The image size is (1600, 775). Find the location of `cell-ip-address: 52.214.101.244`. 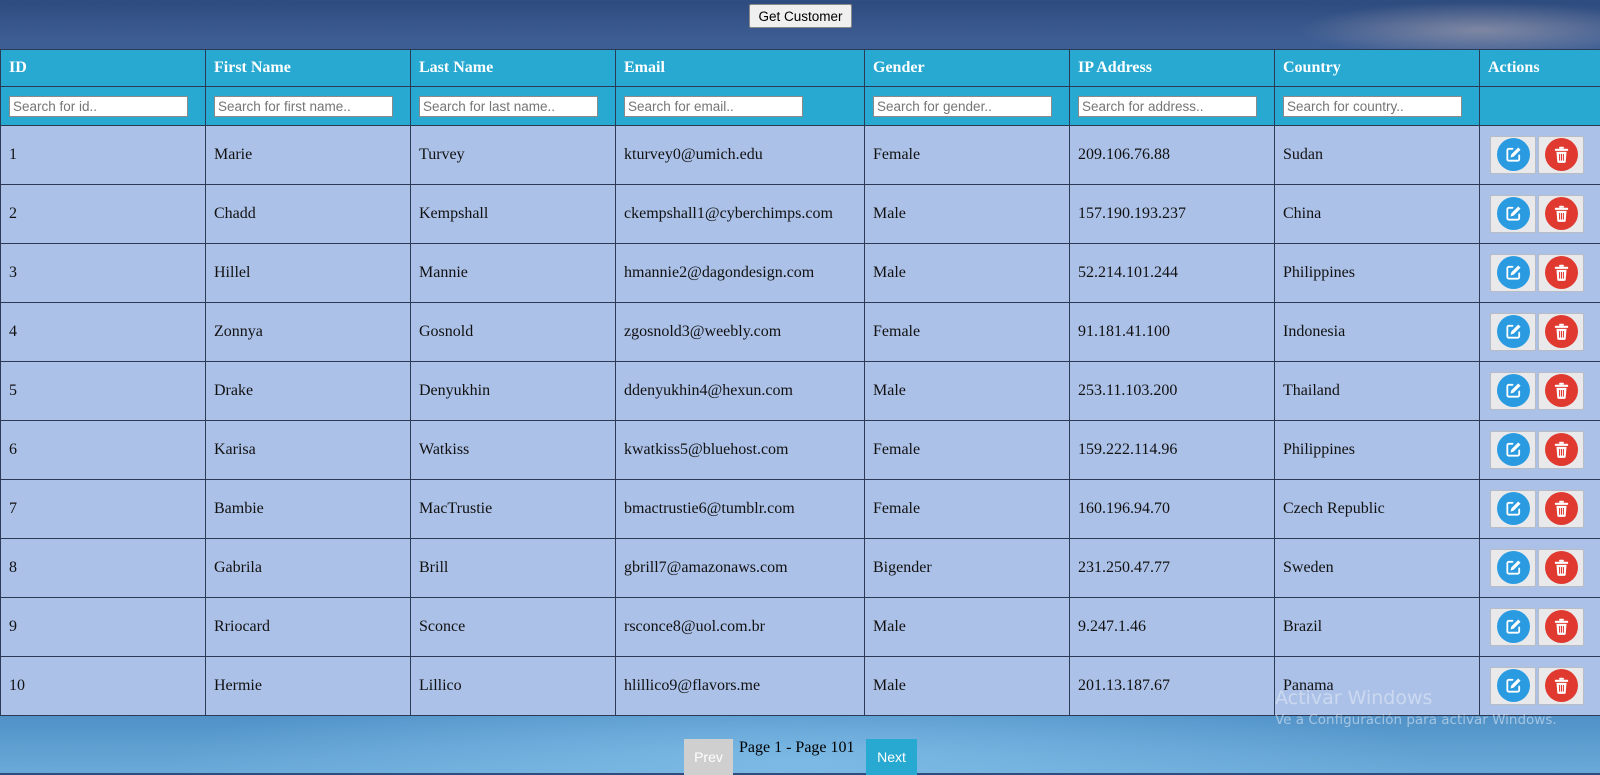

cell-ip-address: 52.214.101.244 is located at coordinates (1172, 273).